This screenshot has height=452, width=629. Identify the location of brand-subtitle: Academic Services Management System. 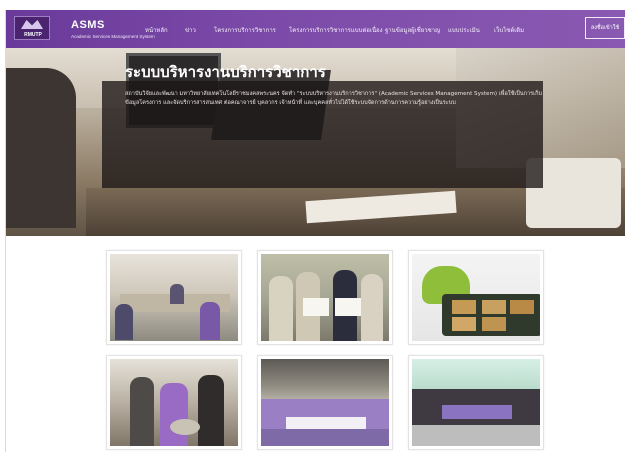
(113, 36).